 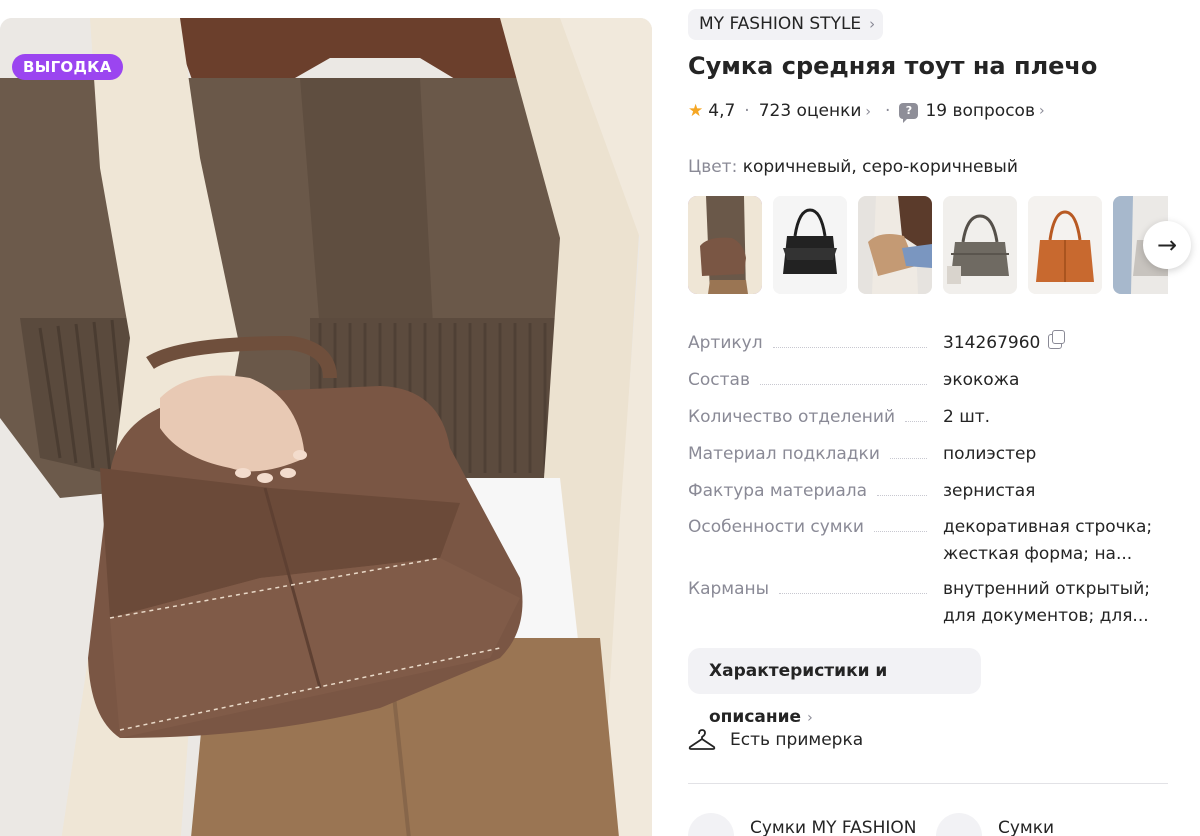 What do you see at coordinates (990, 454) in the screenshot?
I see `spec-value: полиэстер` at bounding box center [990, 454].